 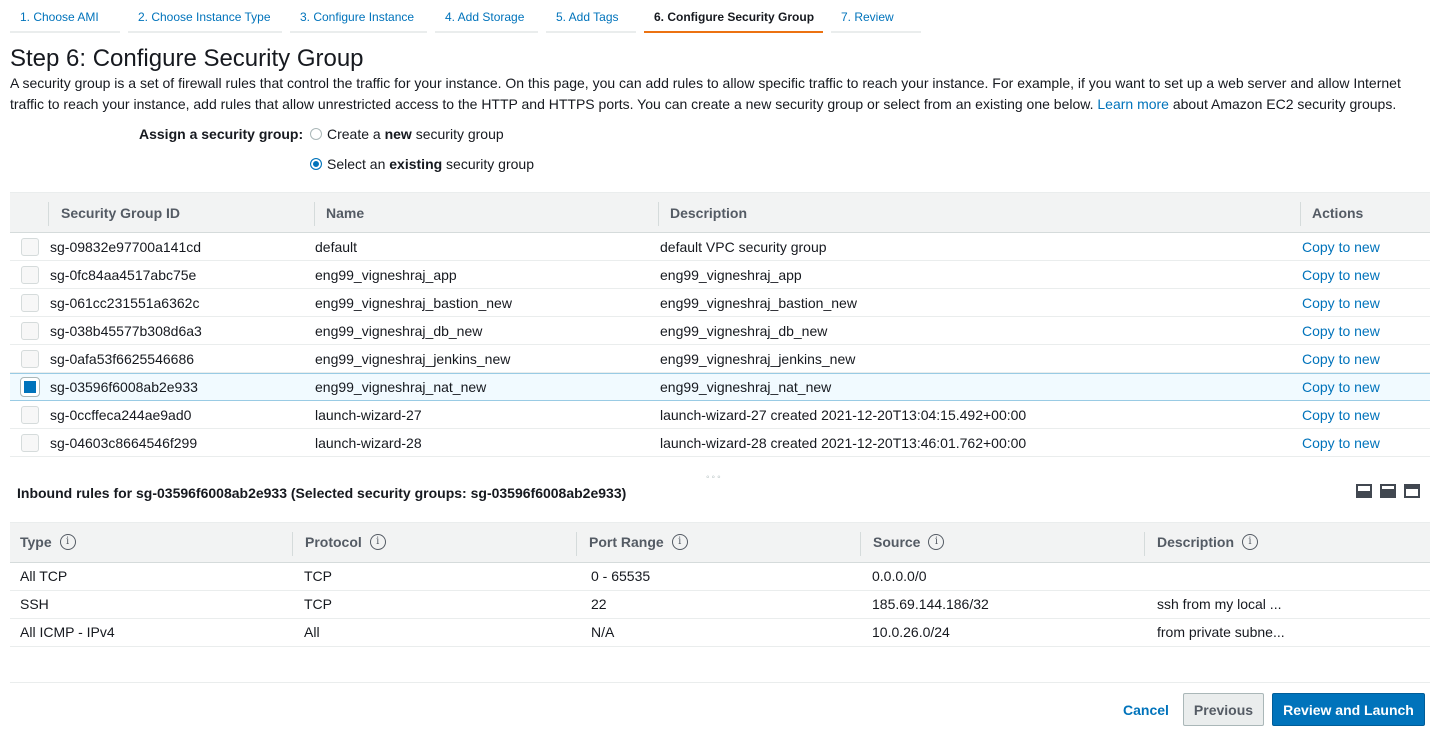 What do you see at coordinates (1364, 491) in the screenshot?
I see `panel-small-view-icon` at bounding box center [1364, 491].